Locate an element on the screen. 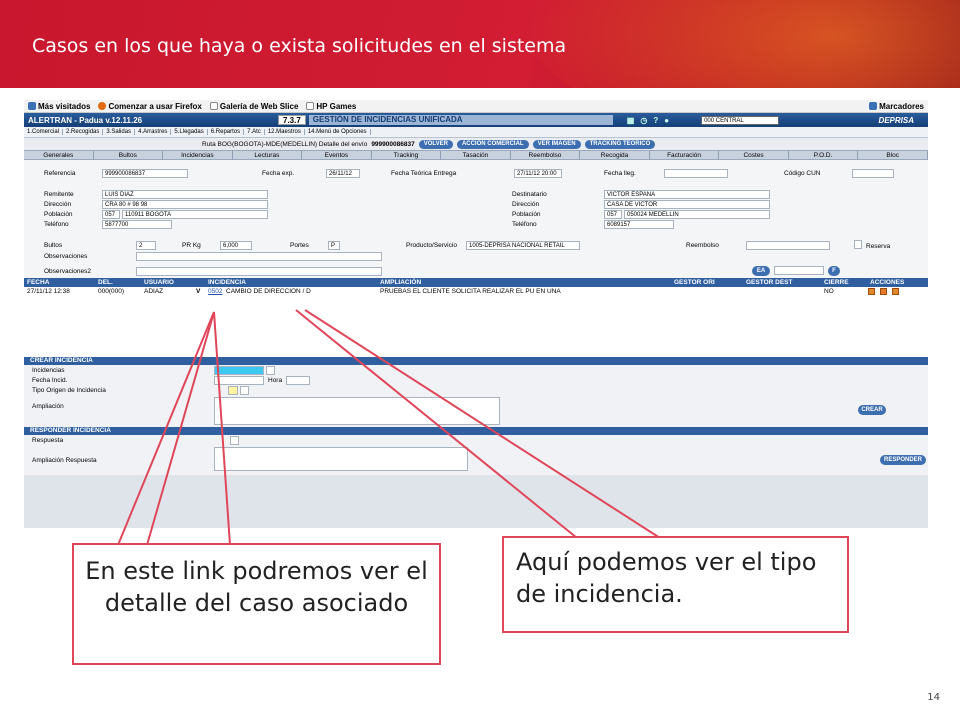 Image resolution: width=960 pixels, height=720 pixels. folder-icon is located at coordinates (32, 106).